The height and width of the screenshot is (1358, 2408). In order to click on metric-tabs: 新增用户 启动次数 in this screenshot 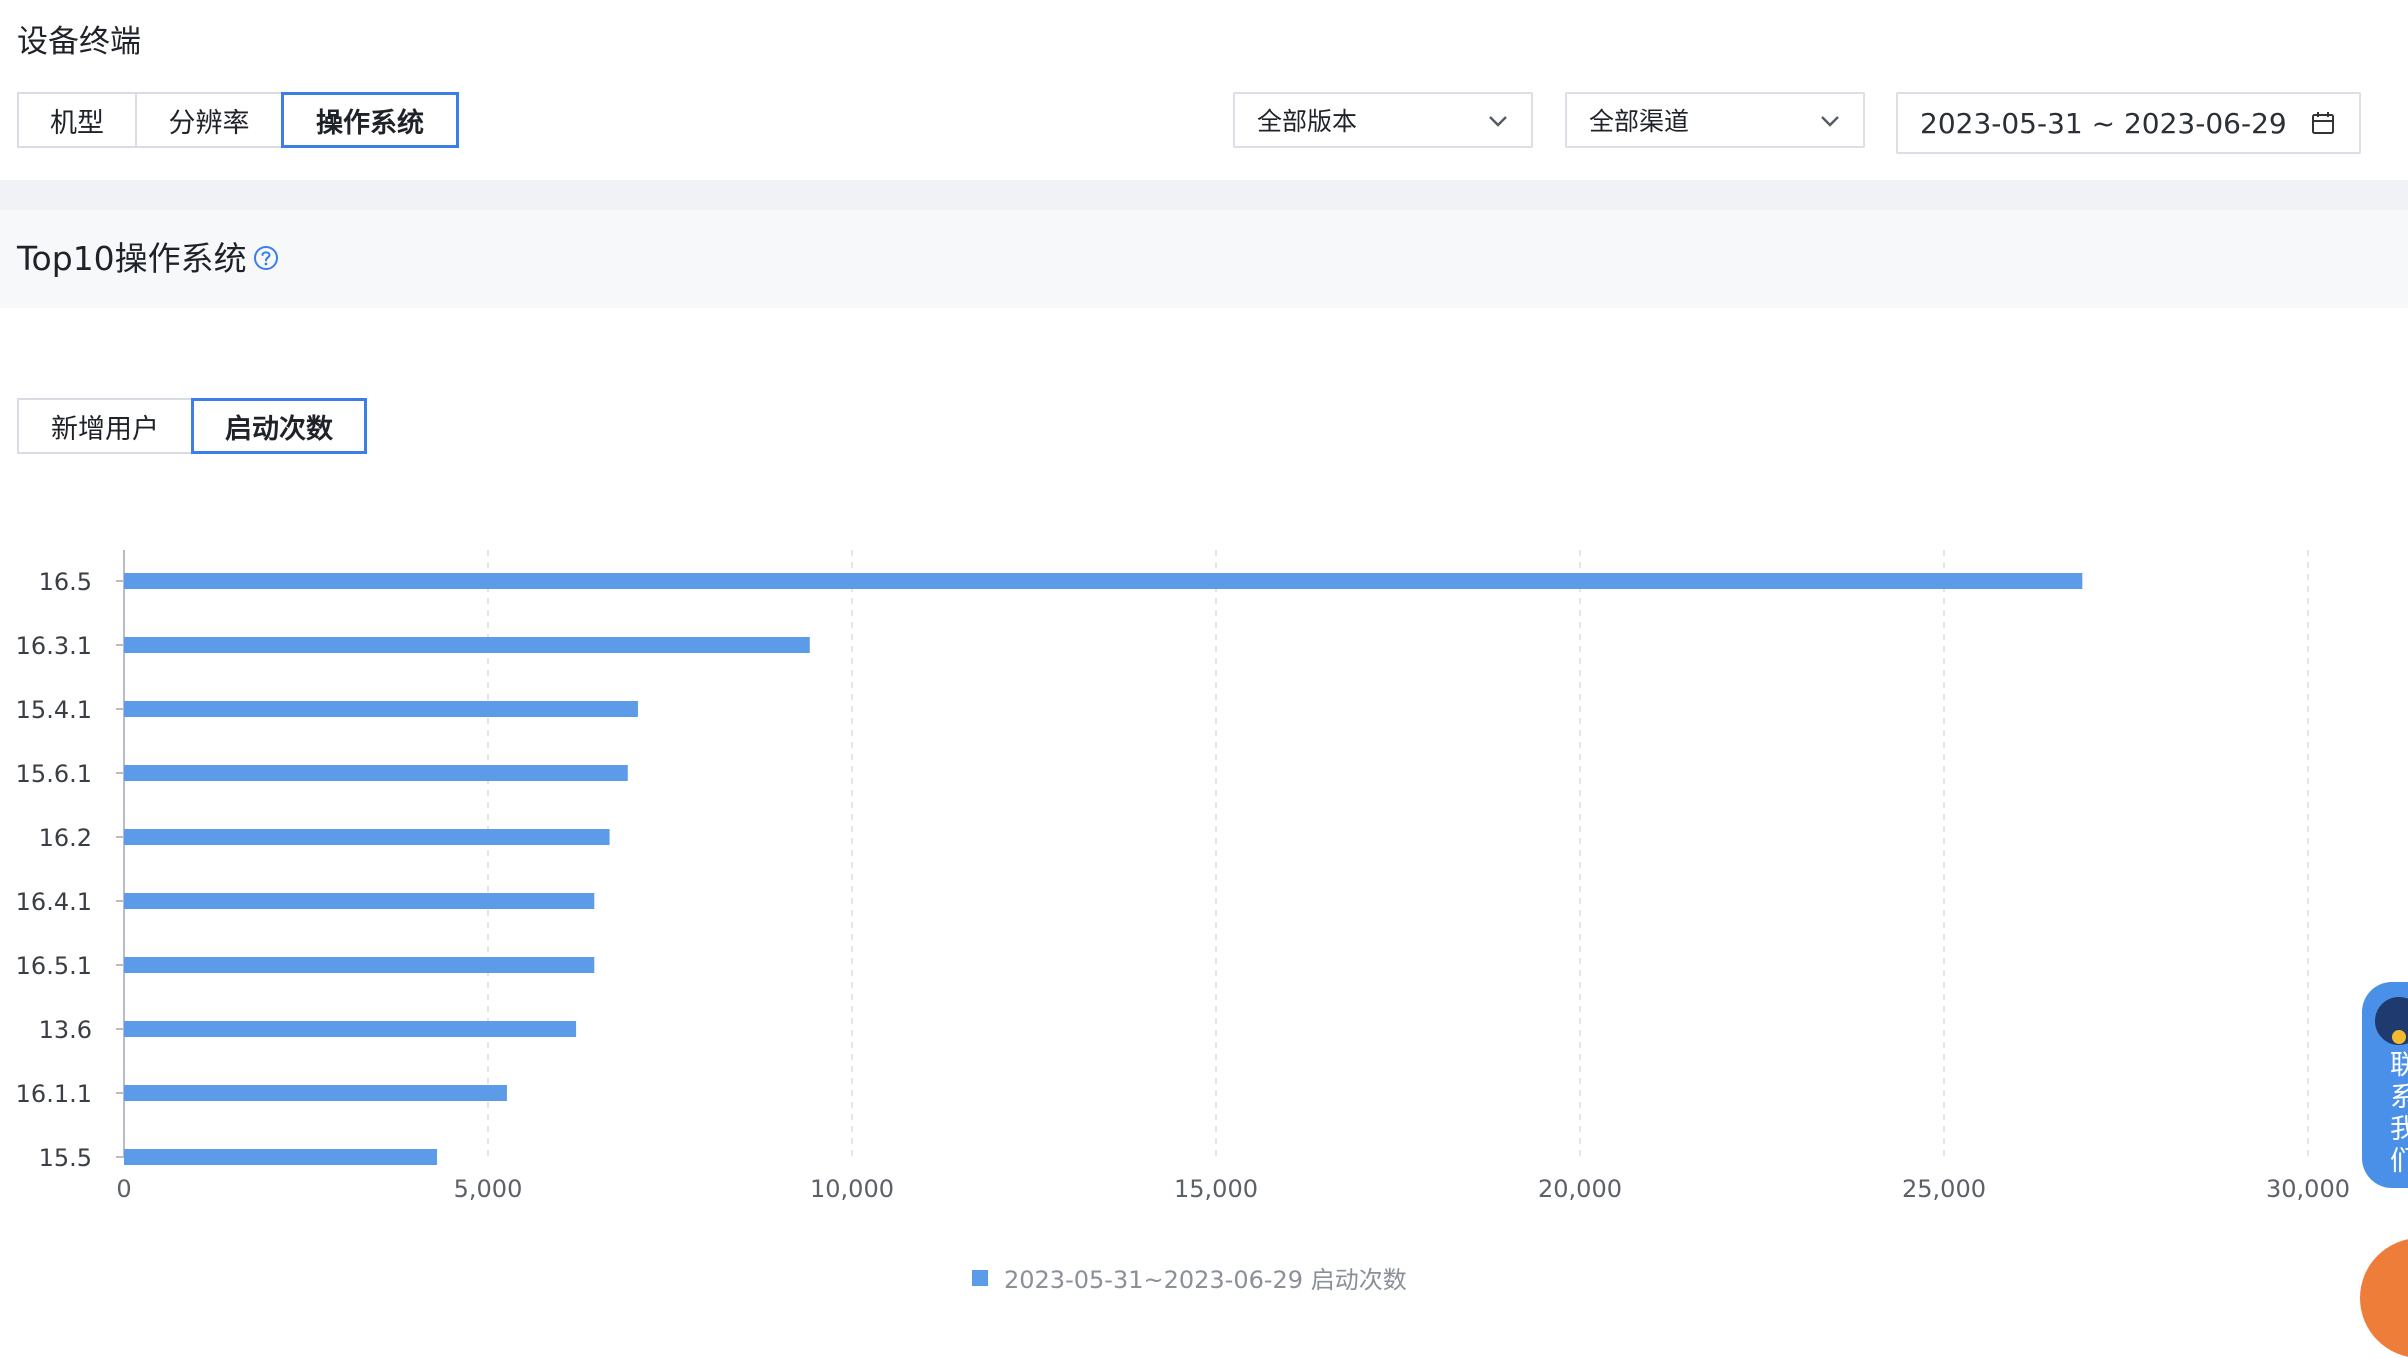, I will do `click(192, 426)`.